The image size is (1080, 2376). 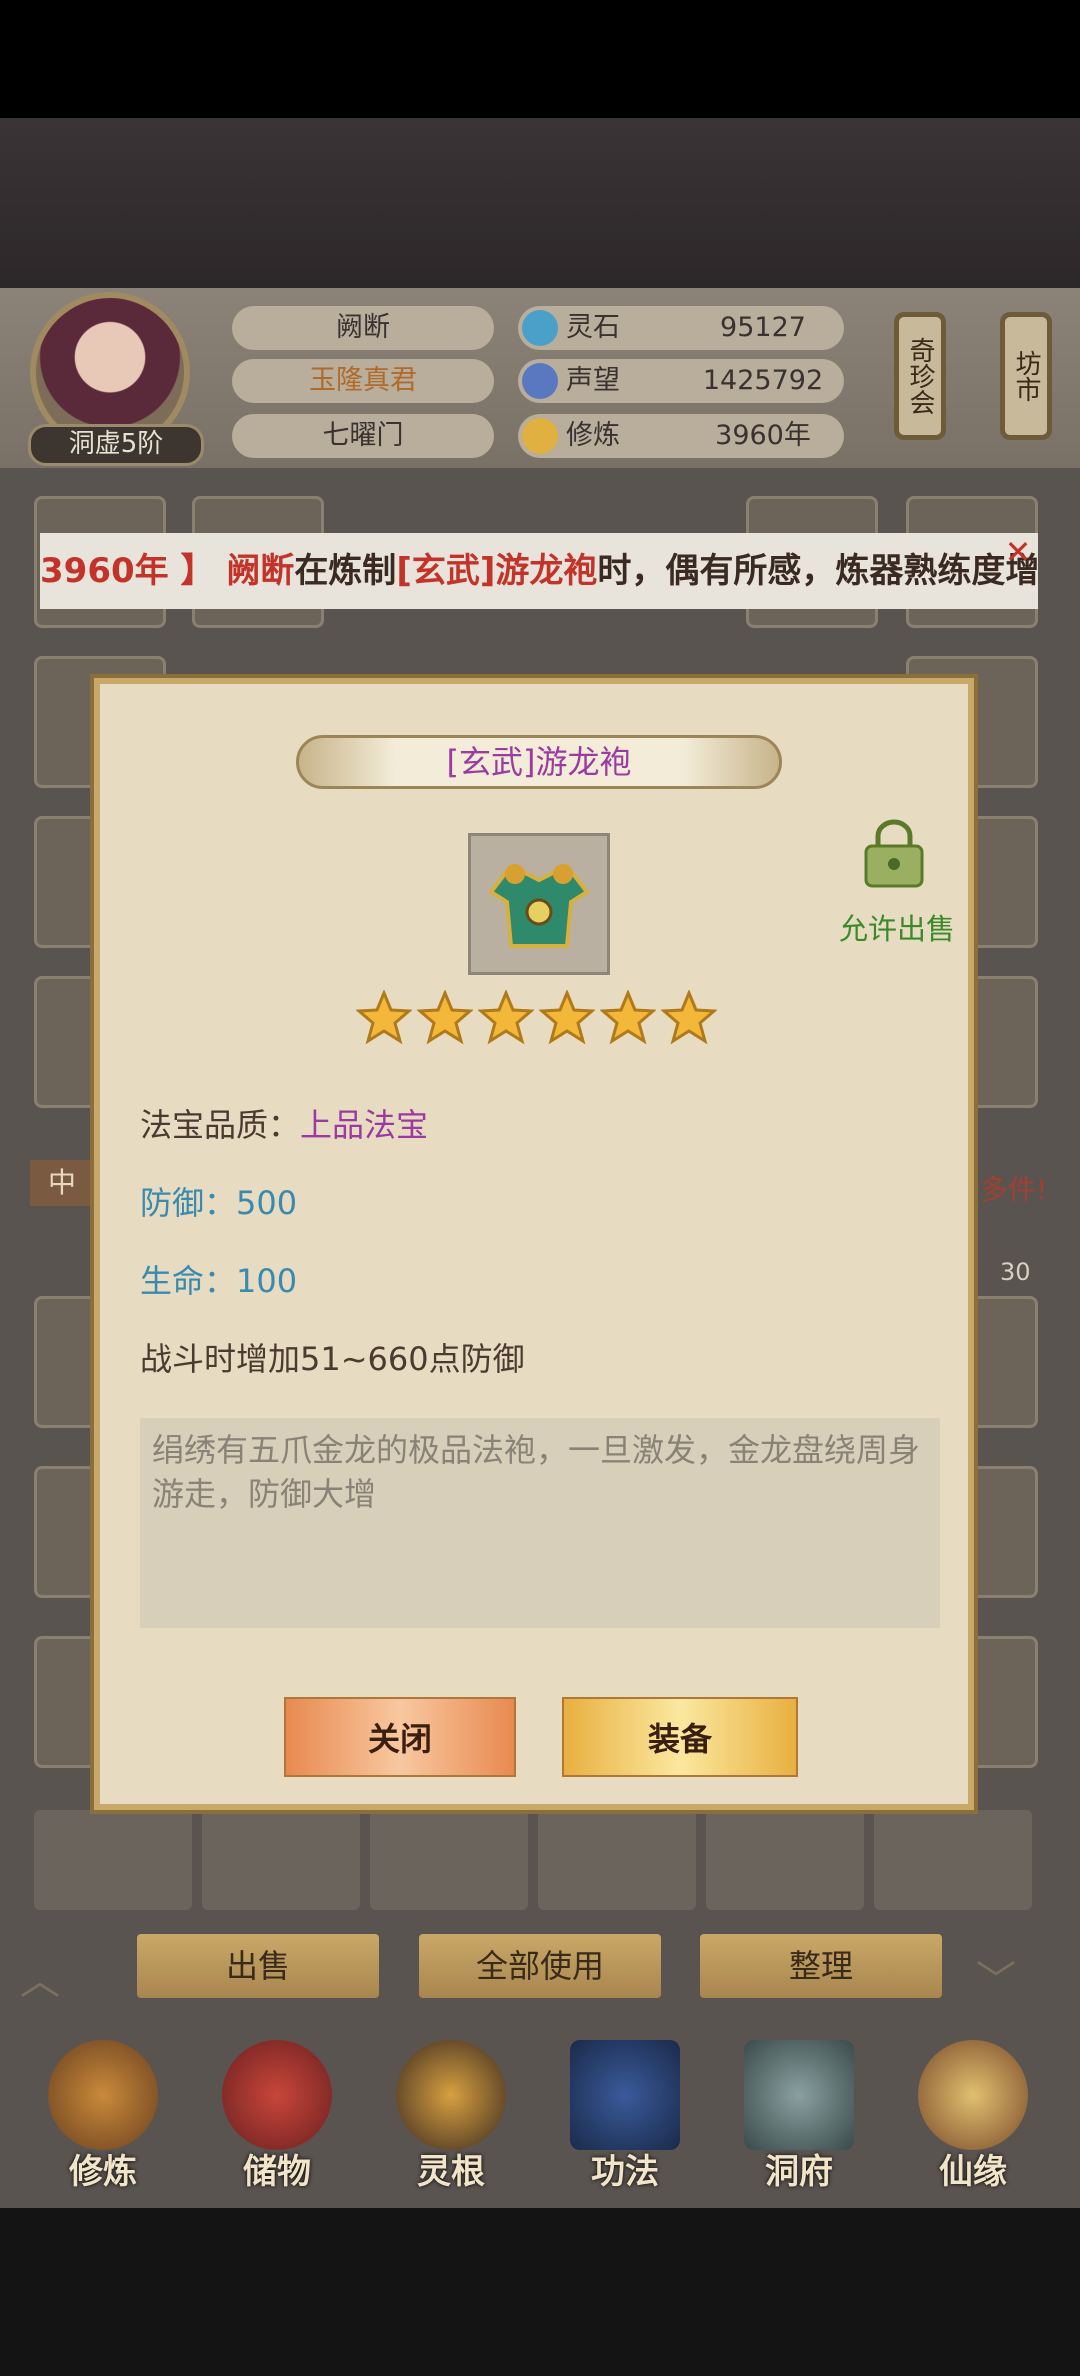 What do you see at coordinates (103, 2172) in the screenshot?
I see `tab-label: 修炼` at bounding box center [103, 2172].